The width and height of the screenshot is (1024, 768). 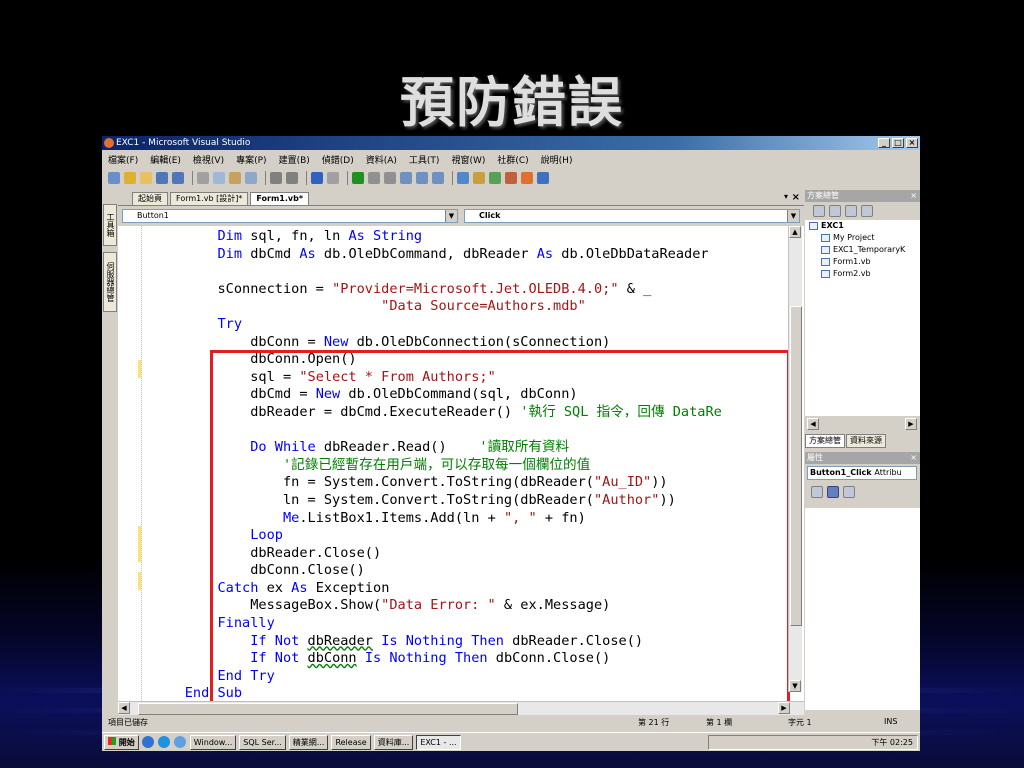 What do you see at coordinates (146, 178) in the screenshot?
I see `open-folder-icon` at bounding box center [146, 178].